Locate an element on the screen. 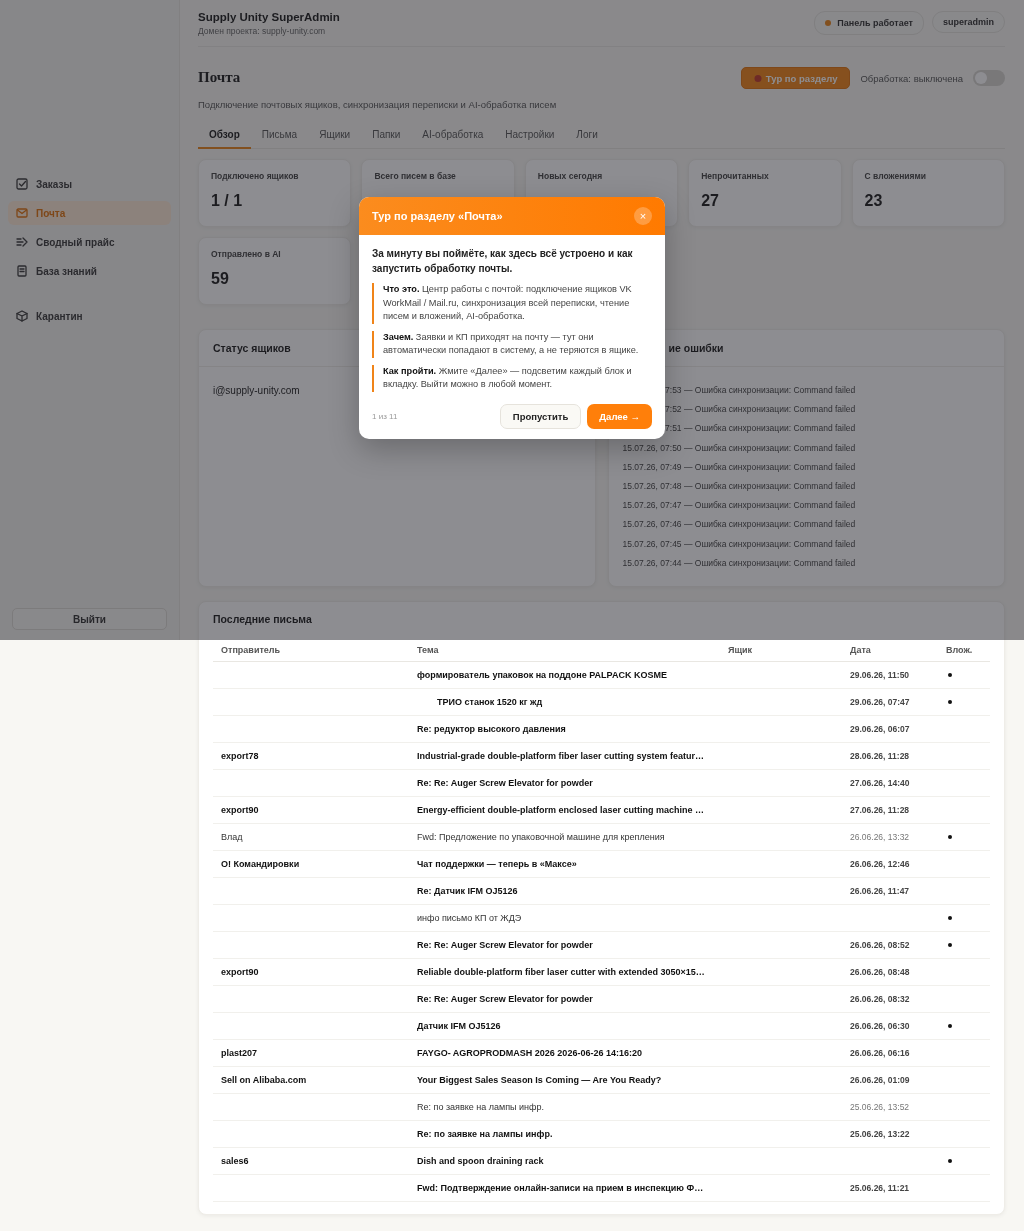 The width and height of the screenshot is (1024, 1231). mail-row: export78 Industrial-grade double-platform fiber laser cutting system featur… 28.06.26, 11:28 is located at coordinates (601, 756).